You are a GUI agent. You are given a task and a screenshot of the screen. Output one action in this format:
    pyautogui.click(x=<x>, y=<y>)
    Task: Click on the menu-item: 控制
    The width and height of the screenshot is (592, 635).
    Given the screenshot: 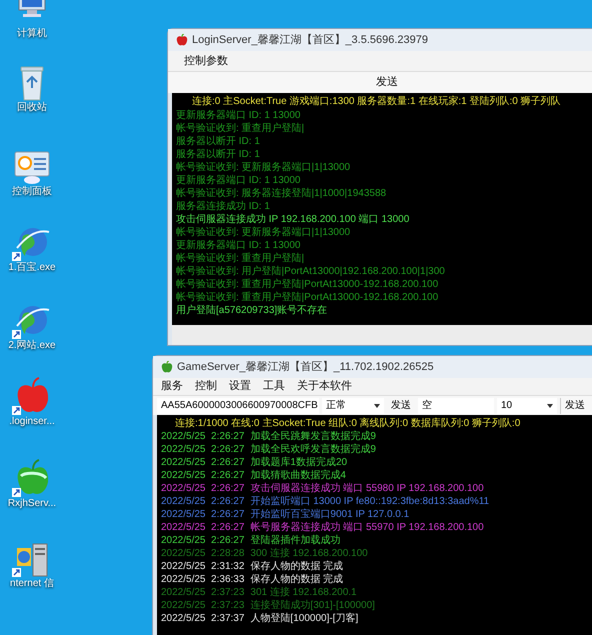 What is the action you would take?
    pyautogui.click(x=206, y=386)
    